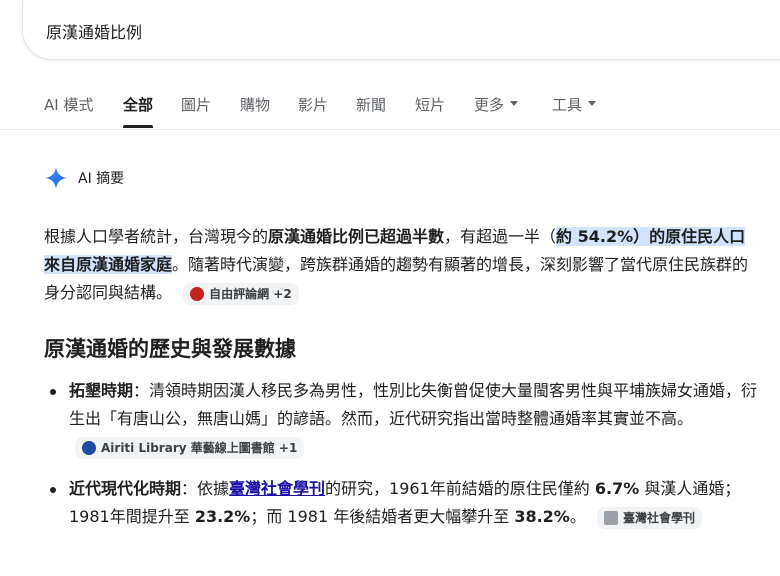 Image resolution: width=780 pixels, height=576 pixels. I want to click on bullet-text: ；而 1981 年後結婚者更大幅攀升至, so click(382, 516).